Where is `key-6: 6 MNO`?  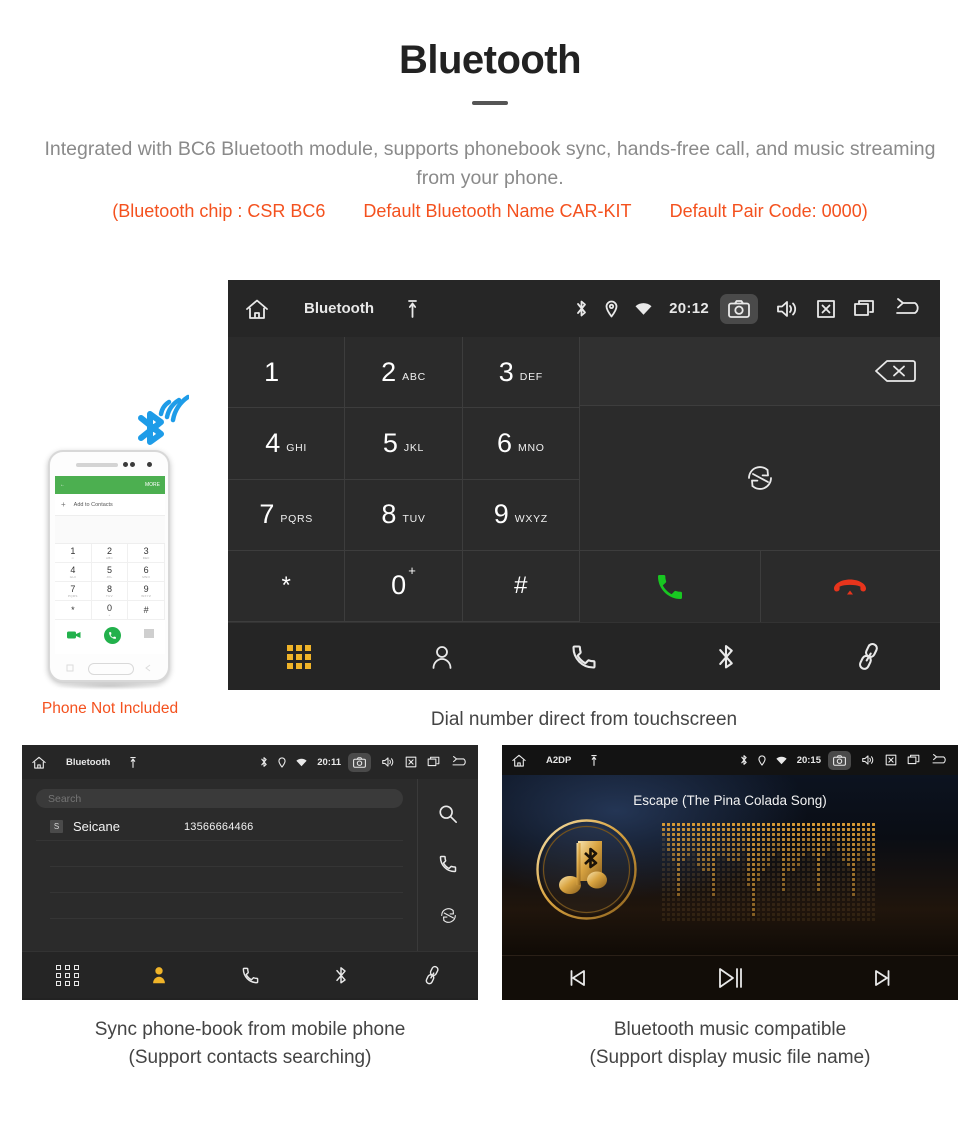 key-6: 6 MNO is located at coordinates (521, 444).